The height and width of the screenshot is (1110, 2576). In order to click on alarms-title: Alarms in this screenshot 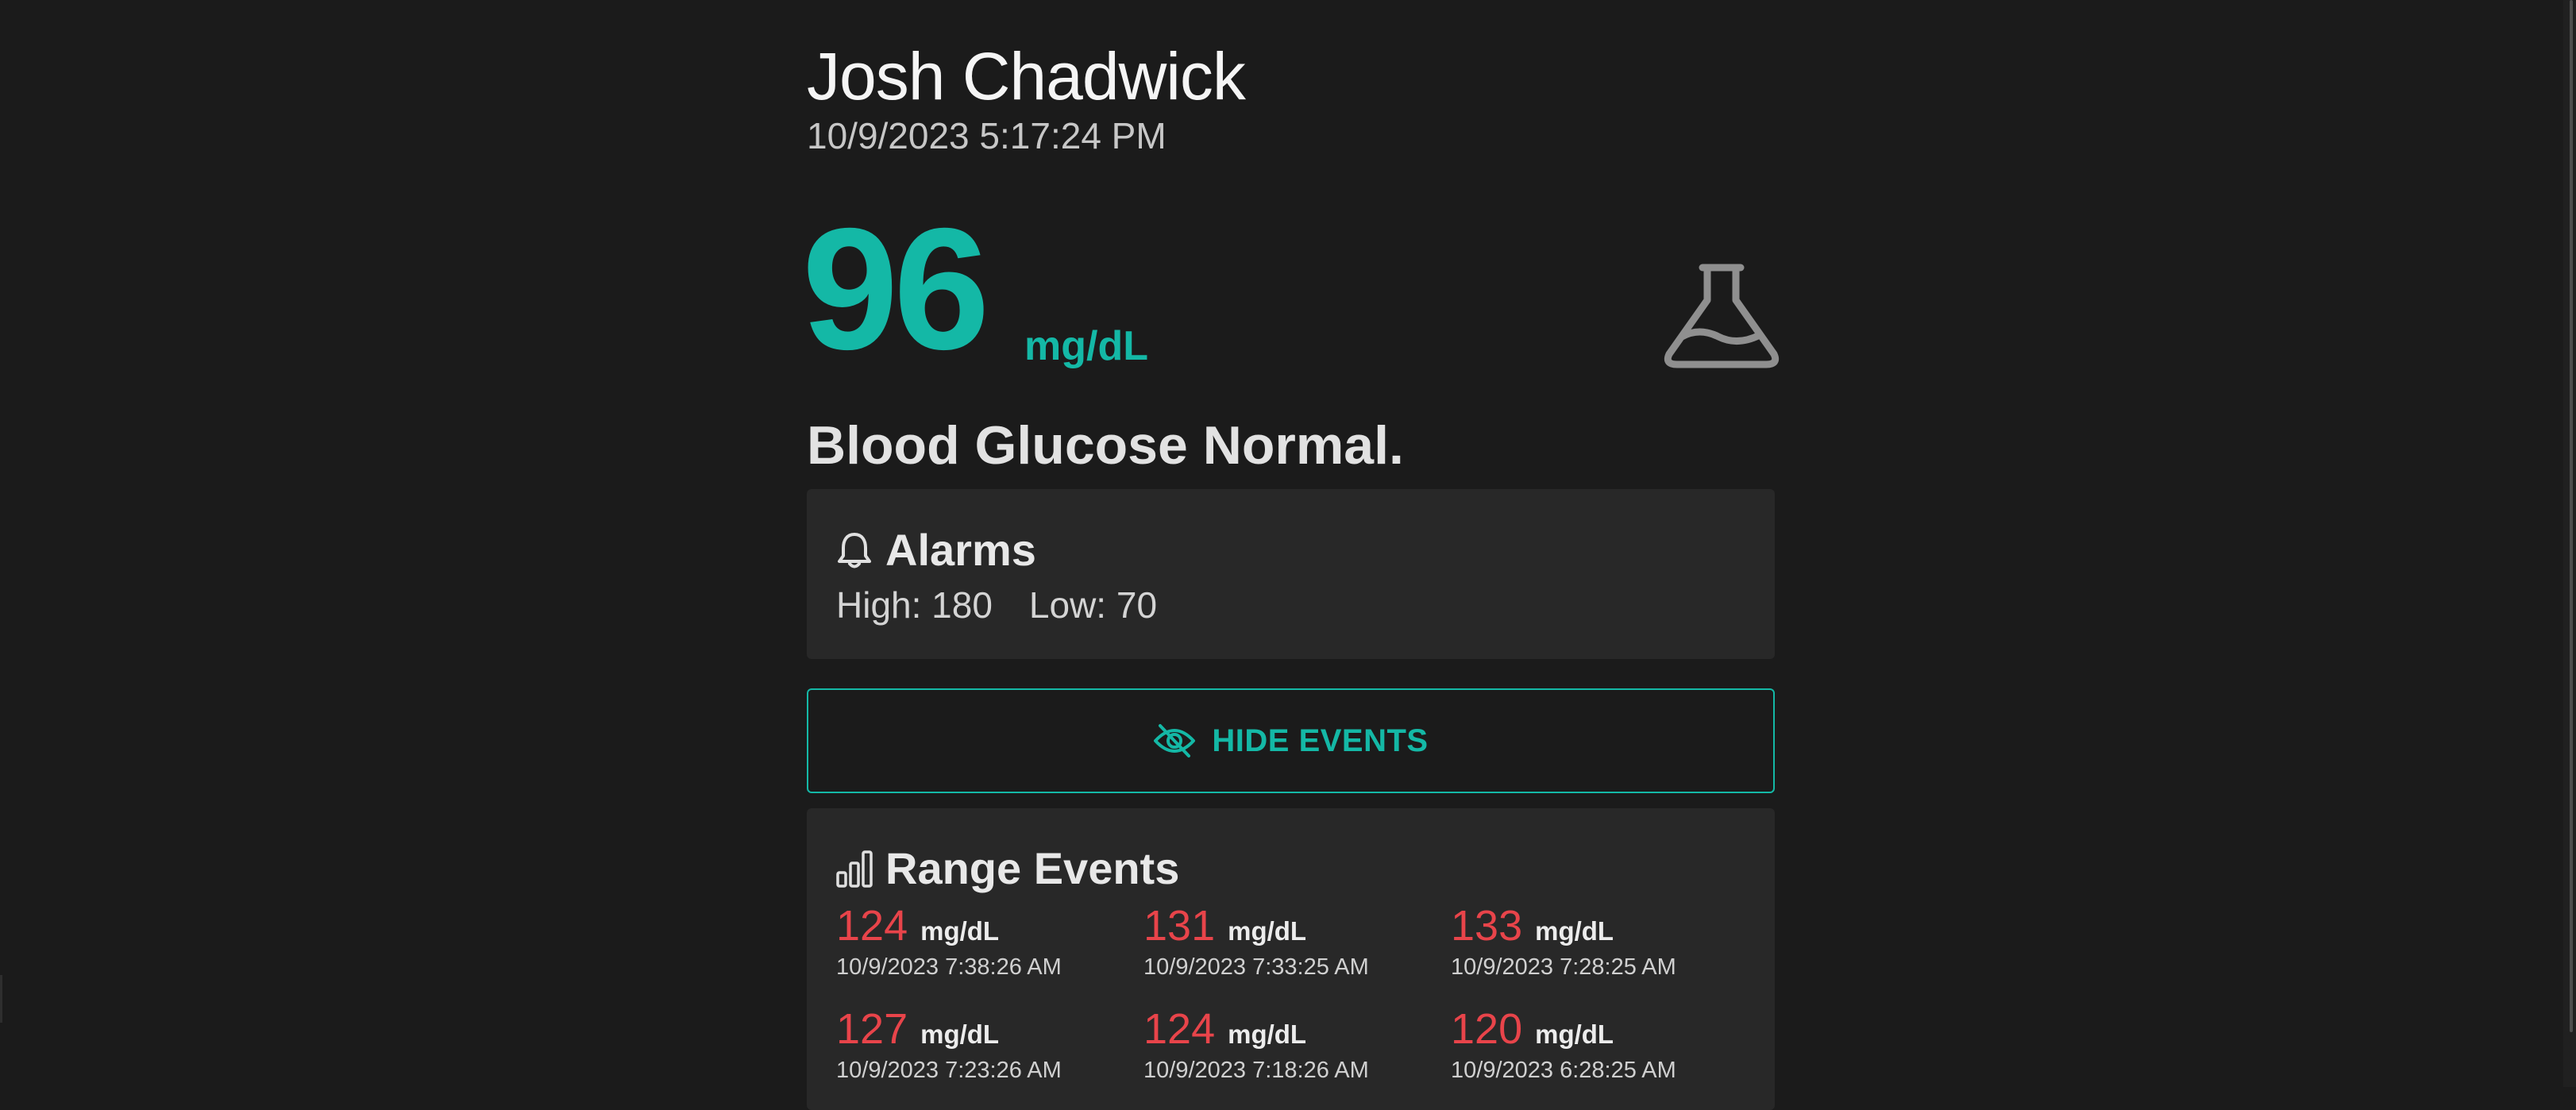, I will do `click(960, 550)`.